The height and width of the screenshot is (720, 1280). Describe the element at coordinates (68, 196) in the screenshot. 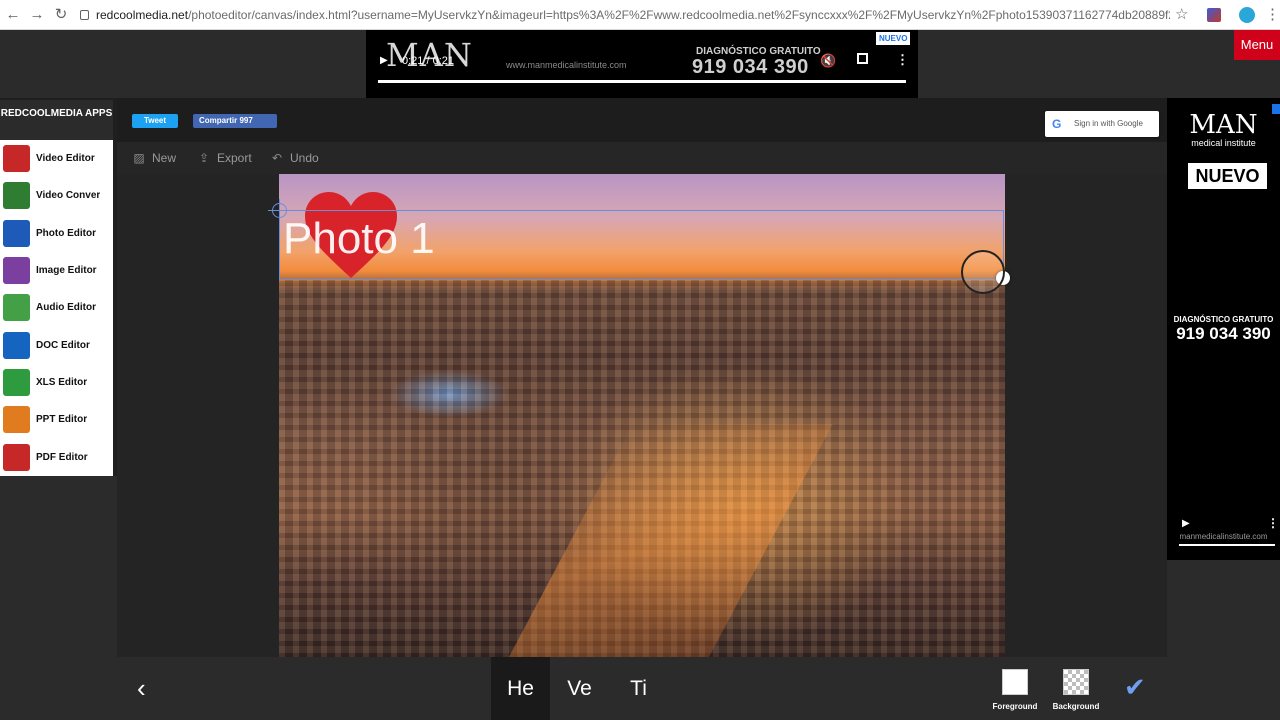

I see `app-label: Video Conver` at that location.